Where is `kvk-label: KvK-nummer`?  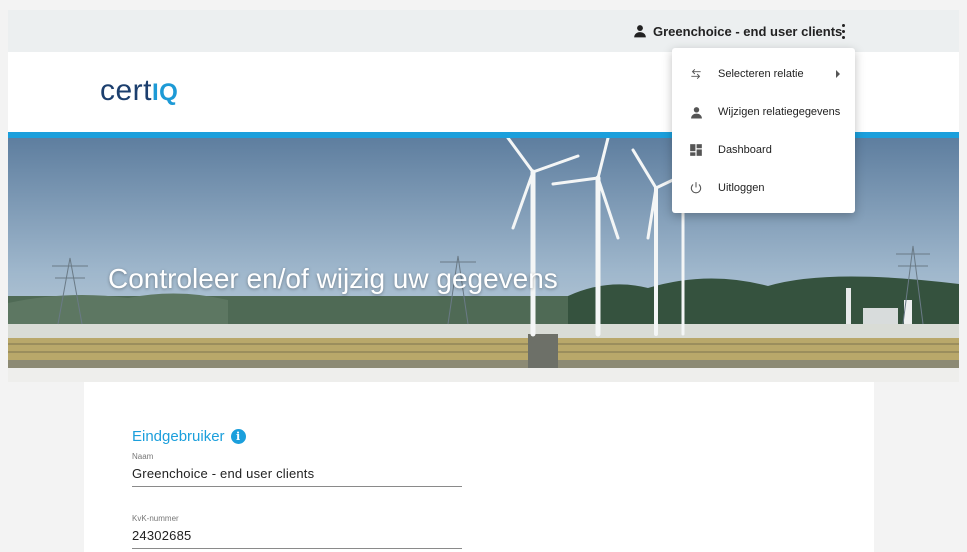 kvk-label: KvK-nummer is located at coordinates (155, 518).